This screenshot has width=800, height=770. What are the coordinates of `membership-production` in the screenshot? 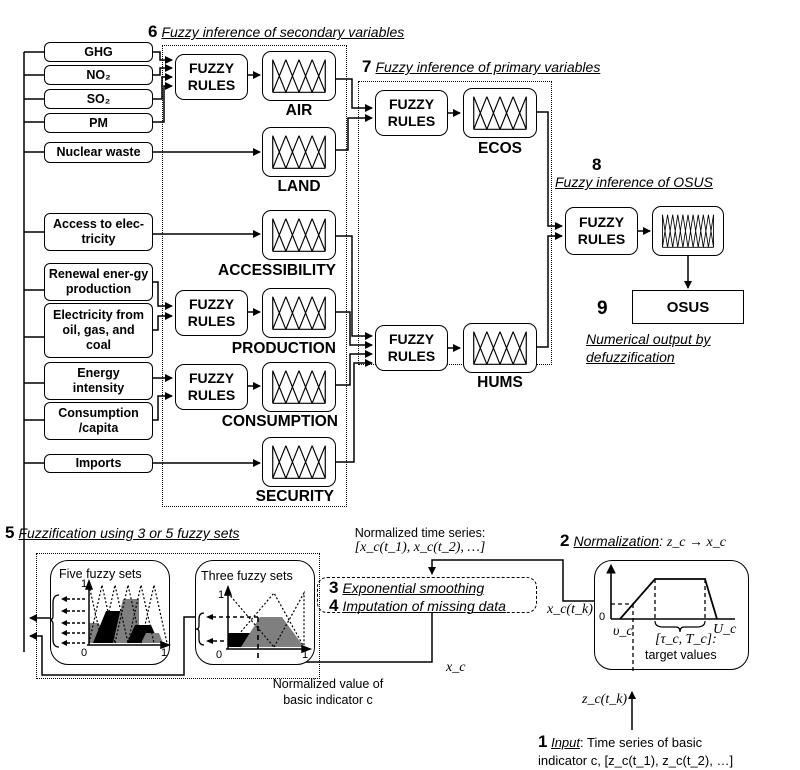 It's located at (299, 313).